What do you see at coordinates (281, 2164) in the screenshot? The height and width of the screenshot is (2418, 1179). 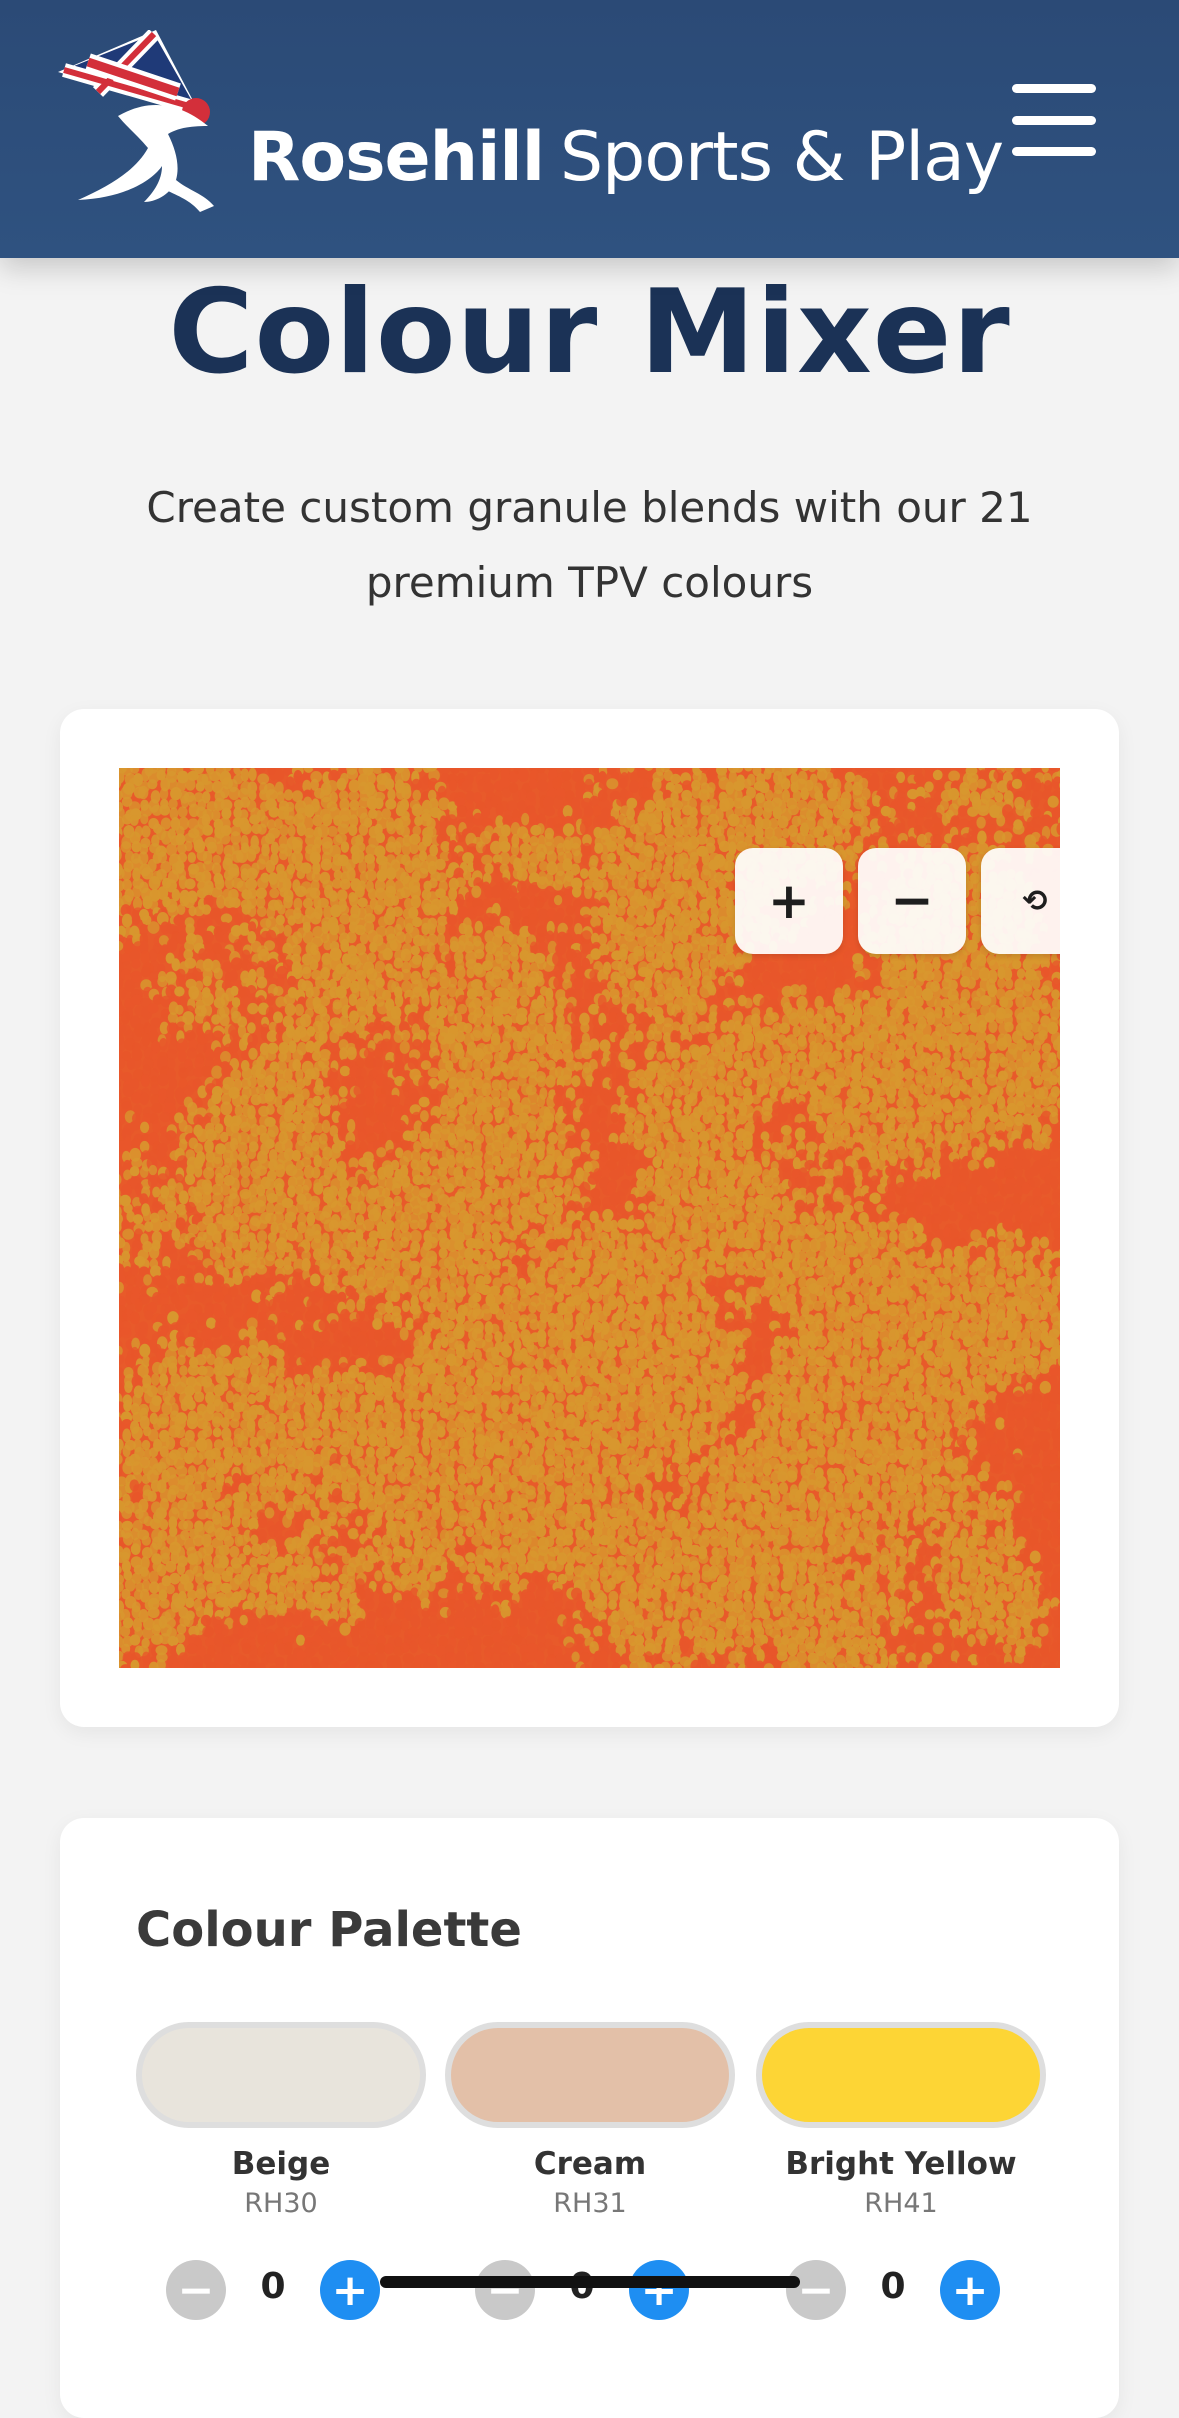 I see `swatch-name: Beige` at bounding box center [281, 2164].